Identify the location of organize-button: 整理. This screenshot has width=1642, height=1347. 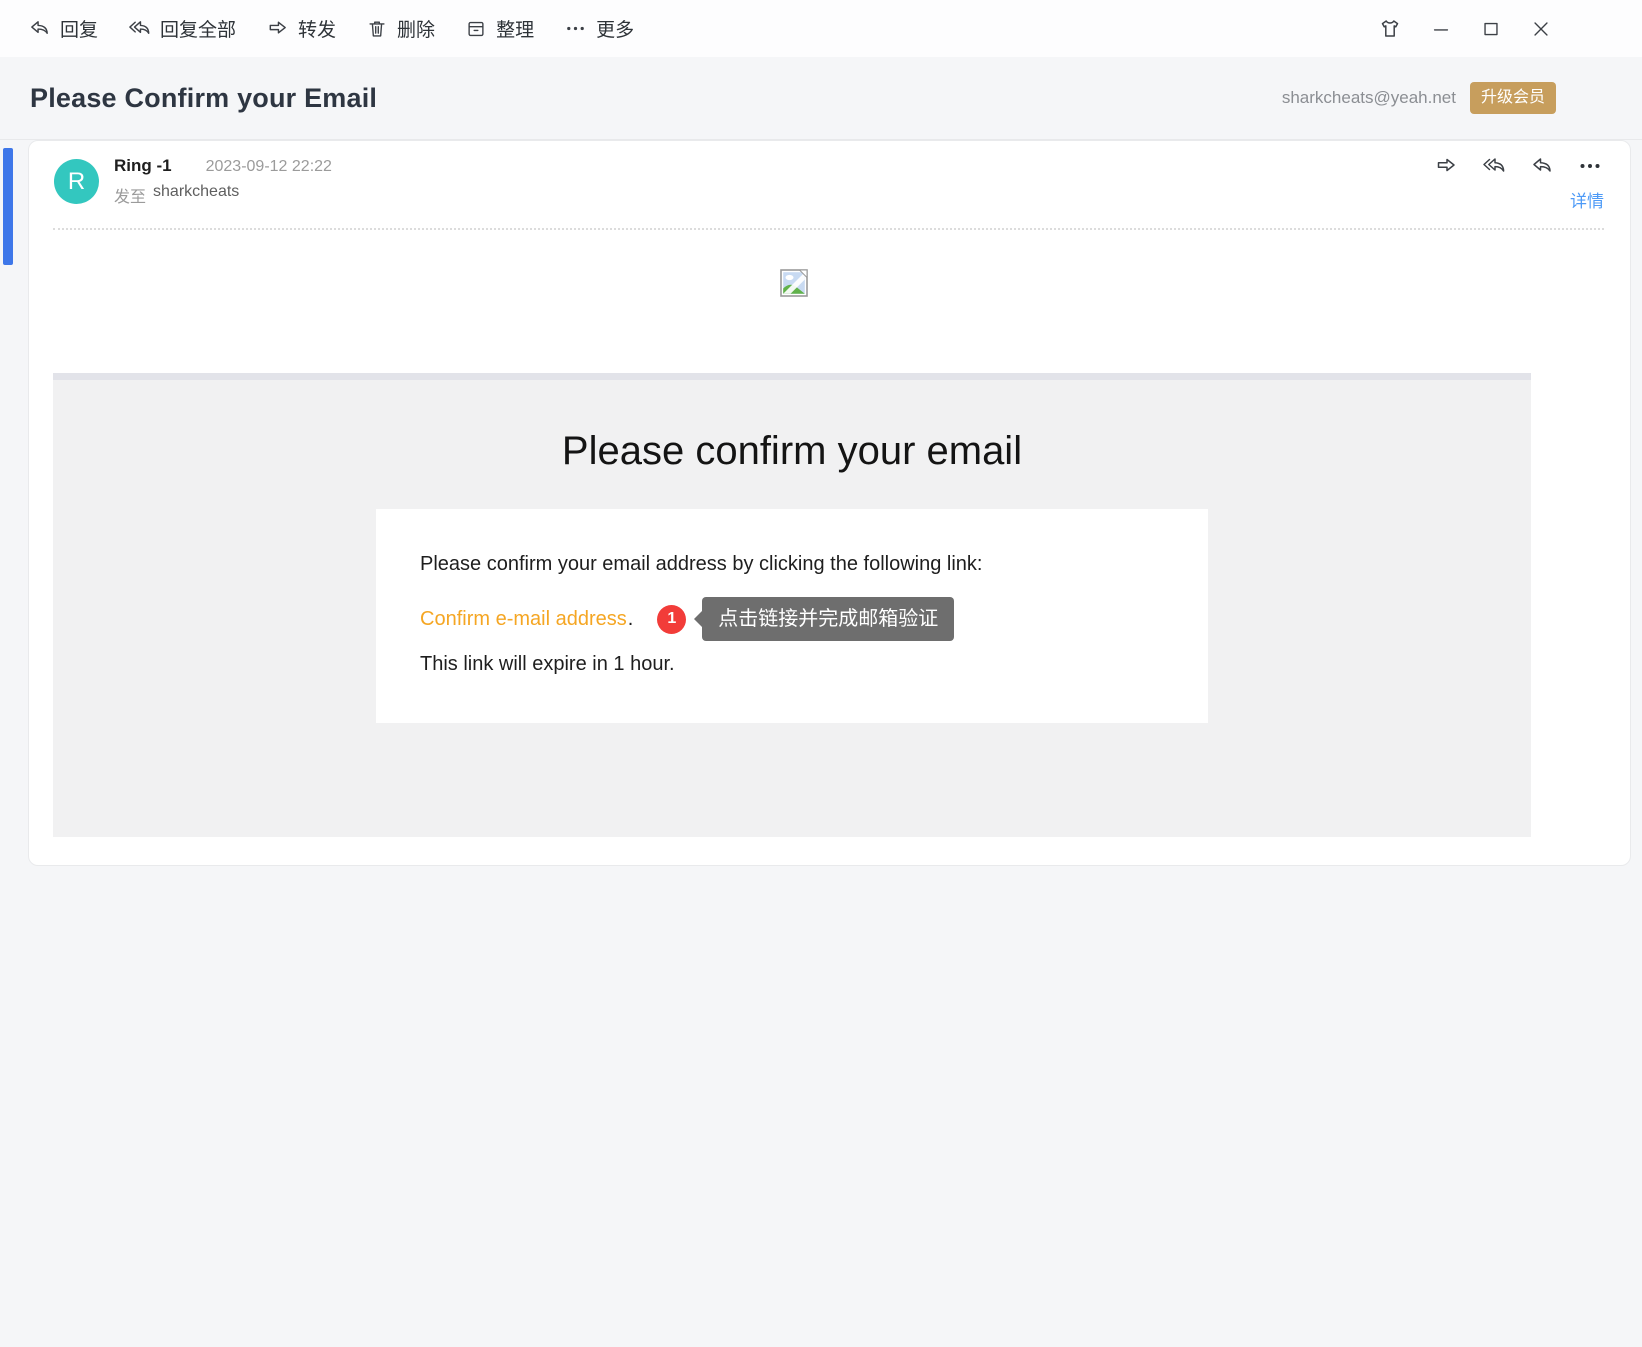
(499, 28).